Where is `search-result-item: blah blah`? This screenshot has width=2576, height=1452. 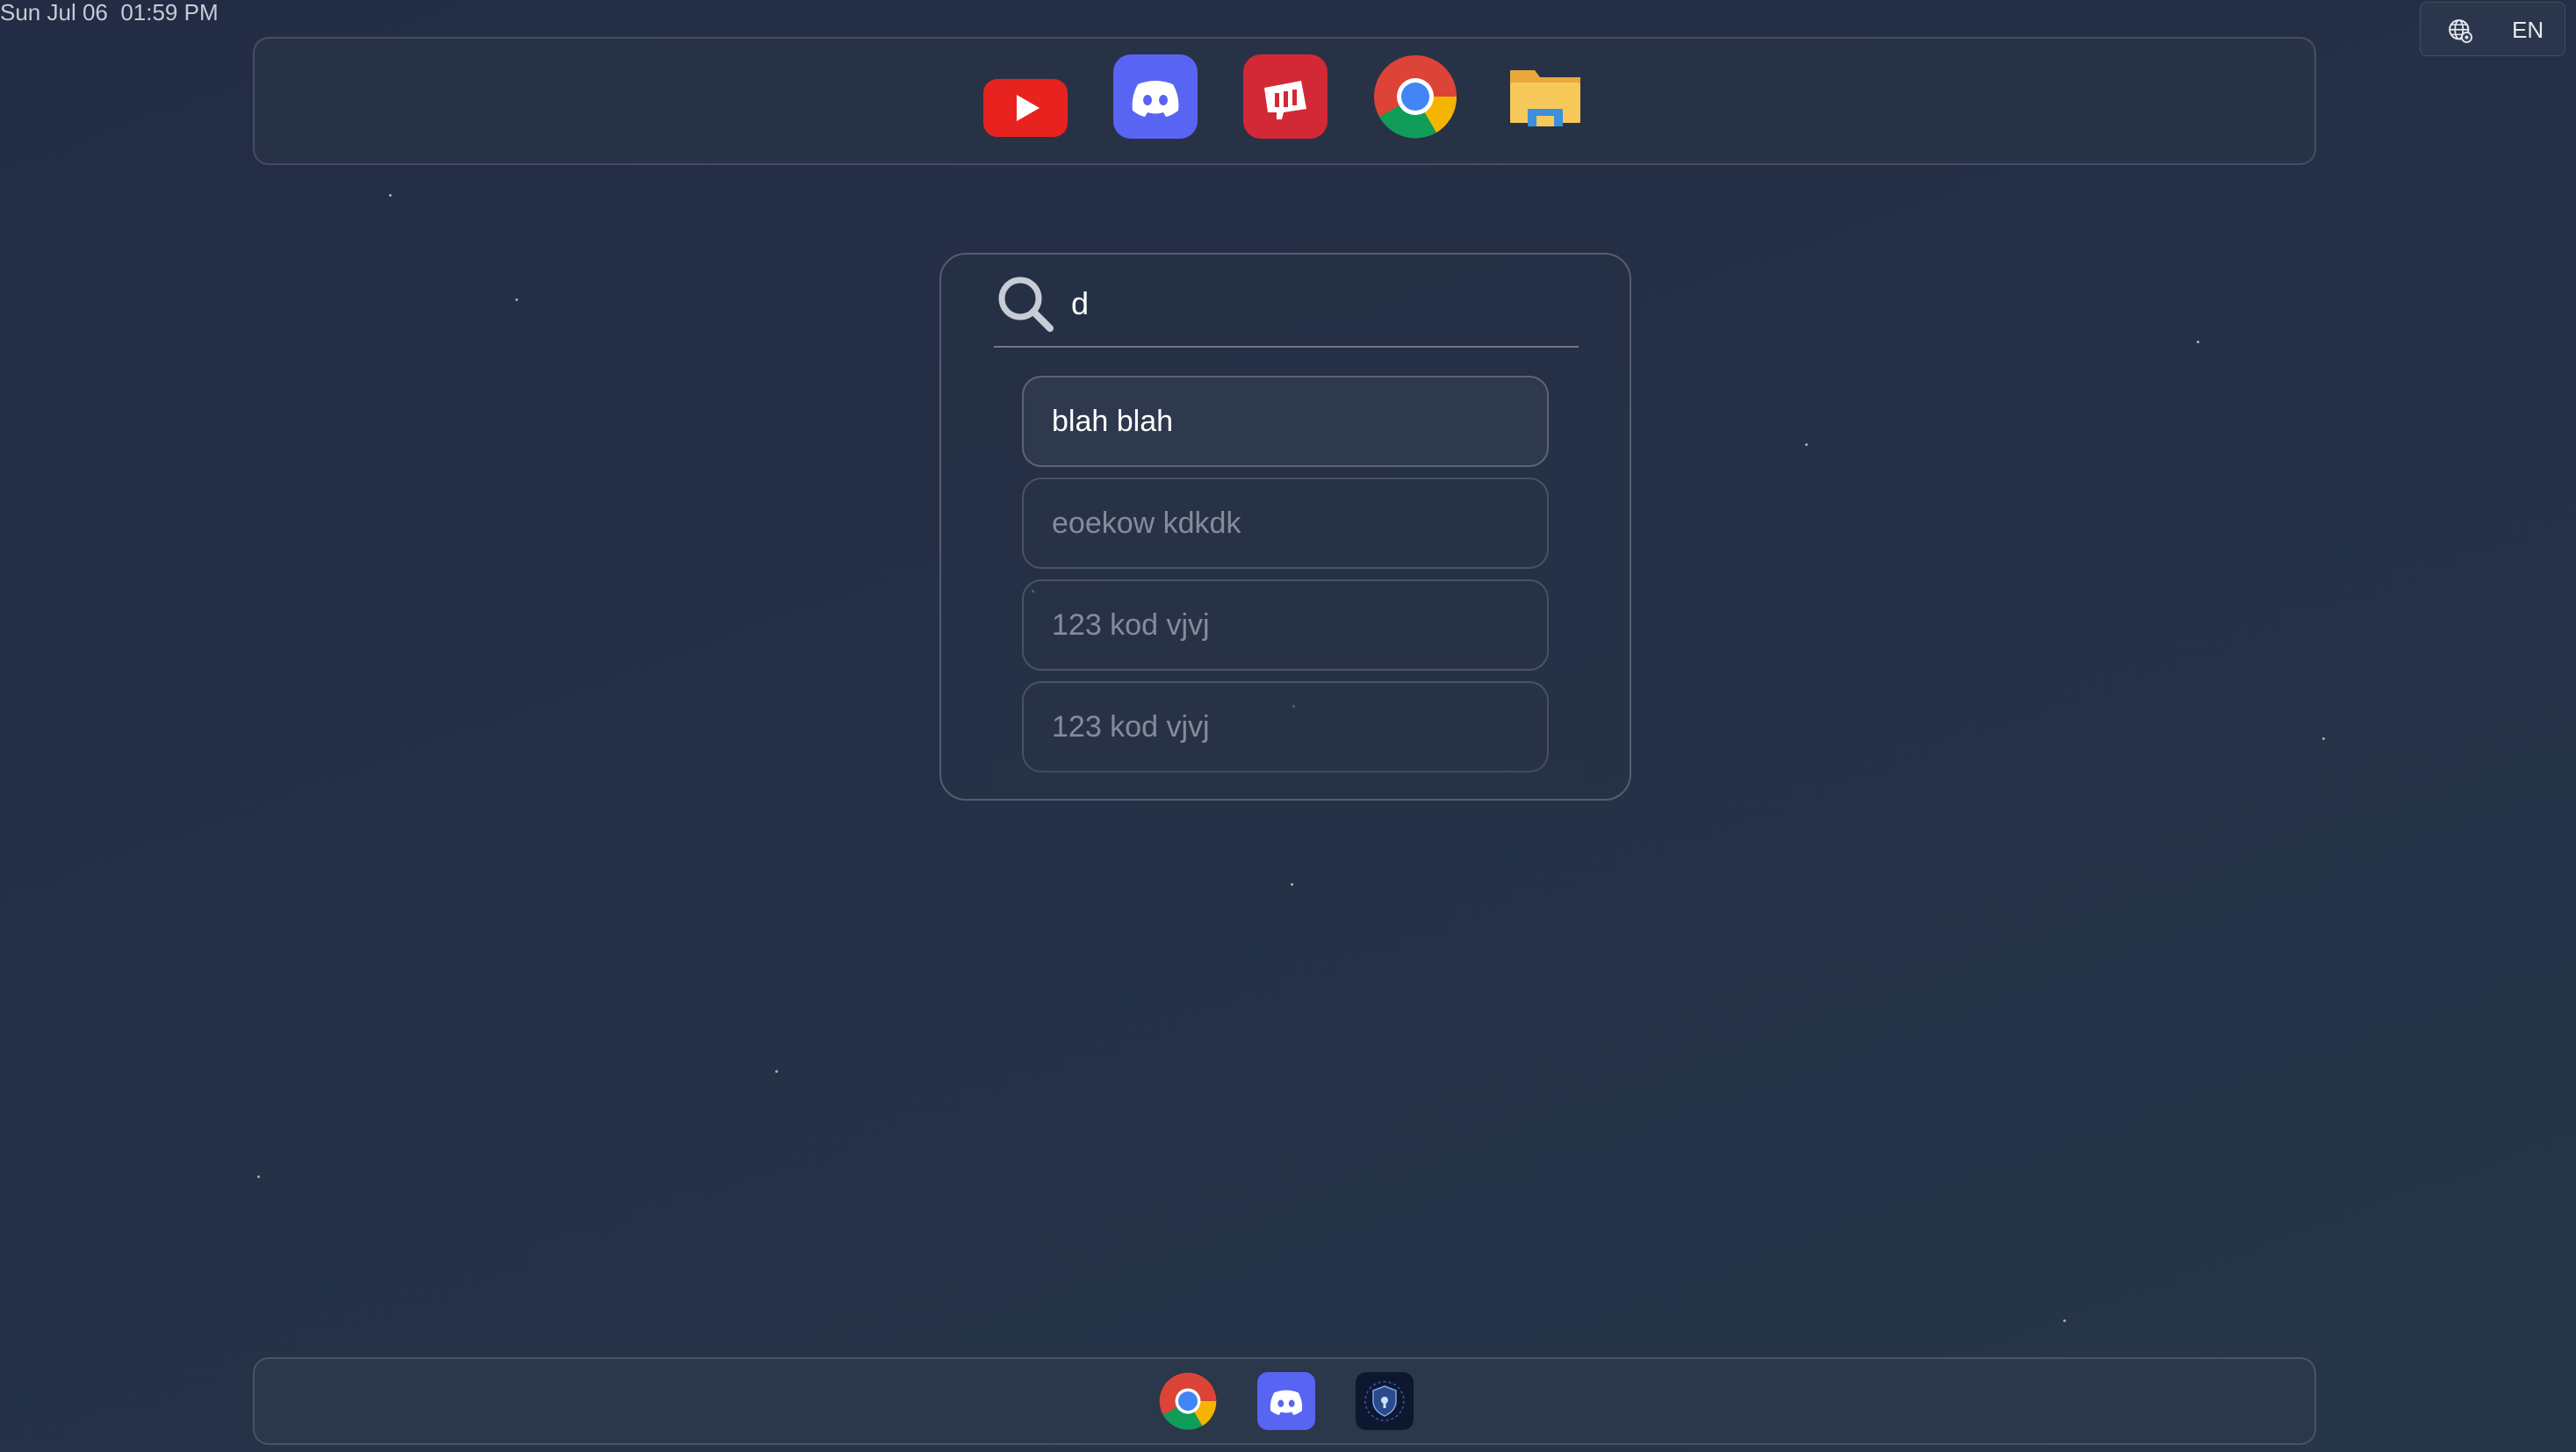 search-result-item: blah blah is located at coordinates (1285, 422).